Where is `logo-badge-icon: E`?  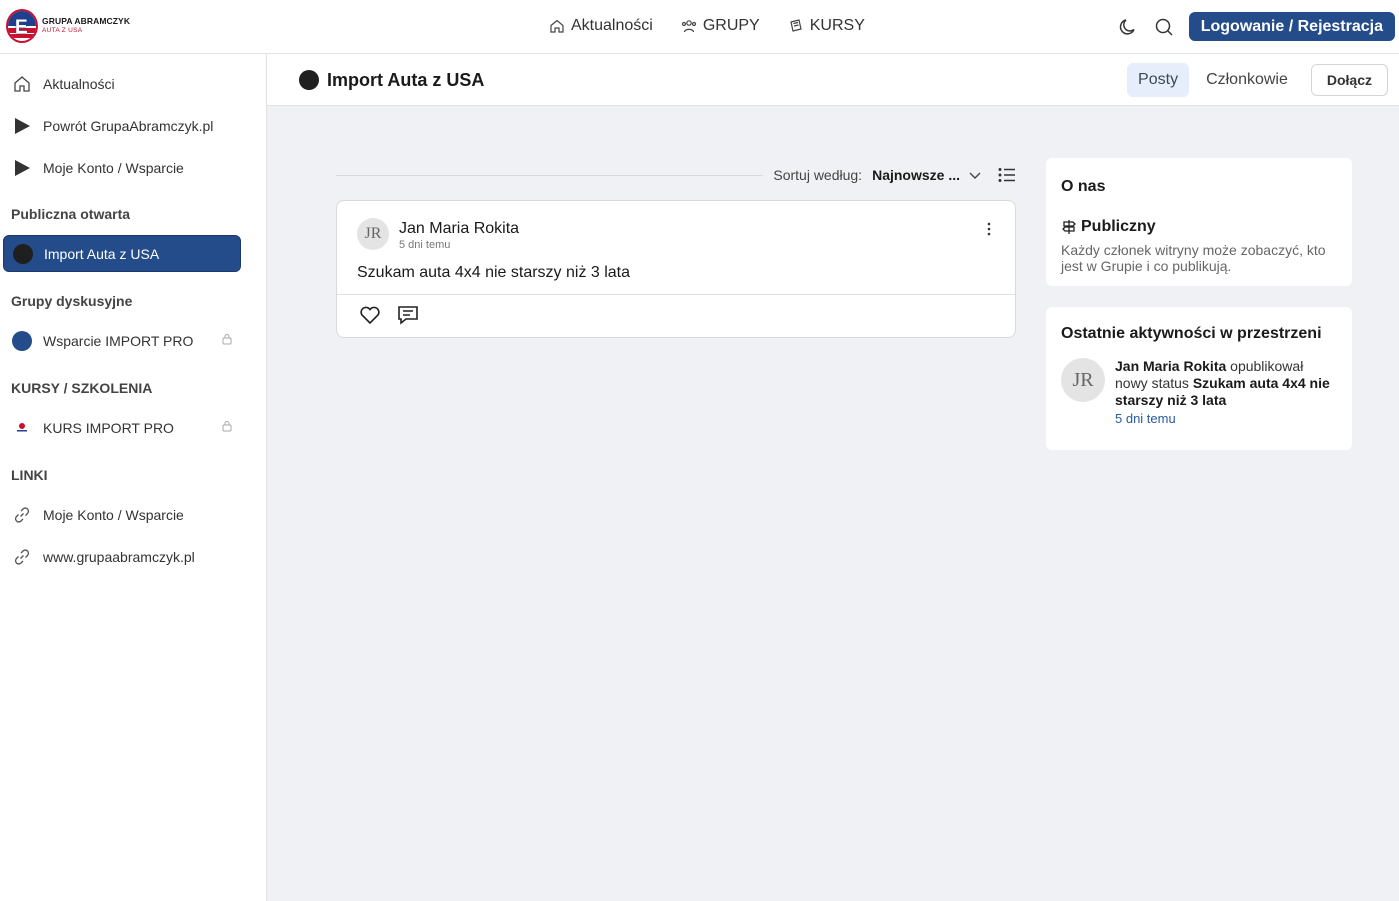 logo-badge-icon: E is located at coordinates (22, 26).